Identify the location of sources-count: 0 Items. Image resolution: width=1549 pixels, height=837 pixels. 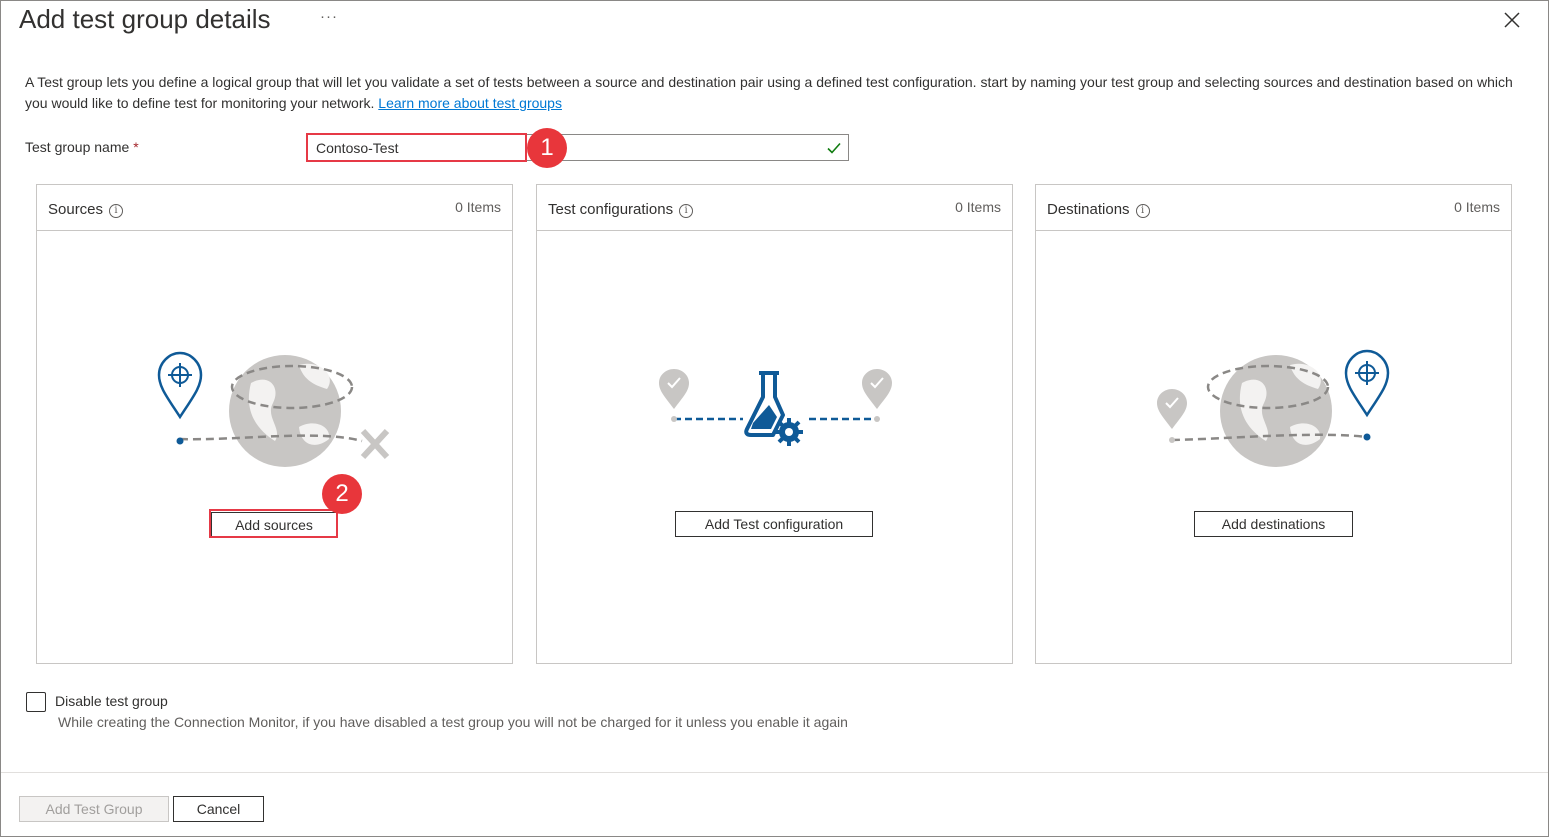
(478, 207).